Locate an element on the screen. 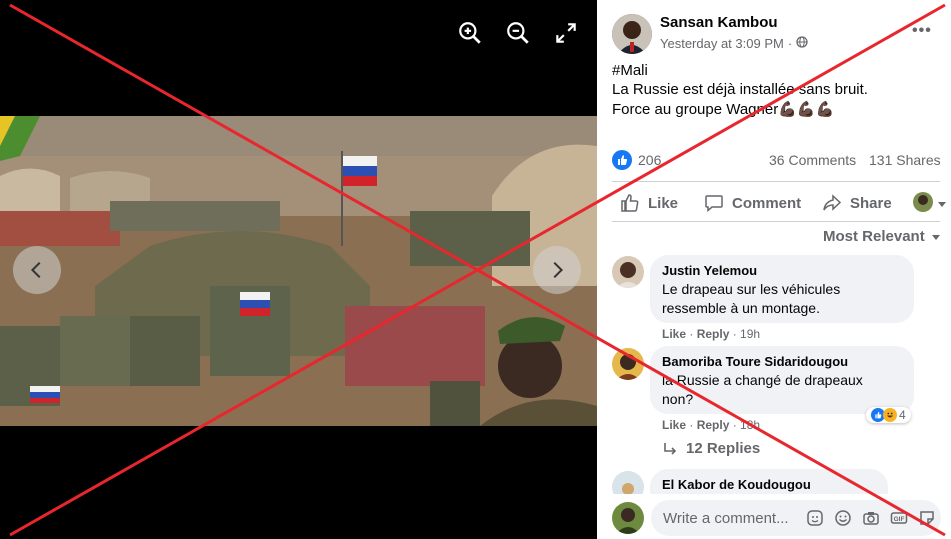 Image resolution: width=951 pixels, height=539 pixels. comment-age: 19h is located at coordinates (750, 334).